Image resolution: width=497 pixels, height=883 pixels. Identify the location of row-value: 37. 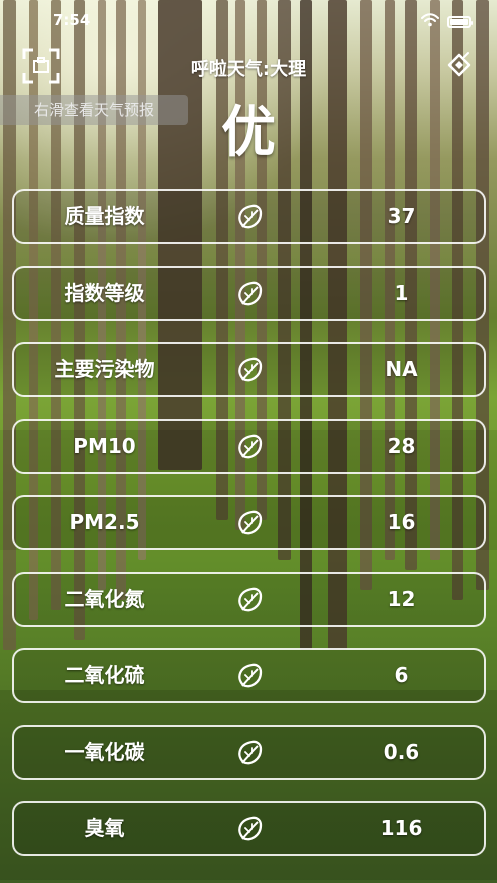
(401, 216).